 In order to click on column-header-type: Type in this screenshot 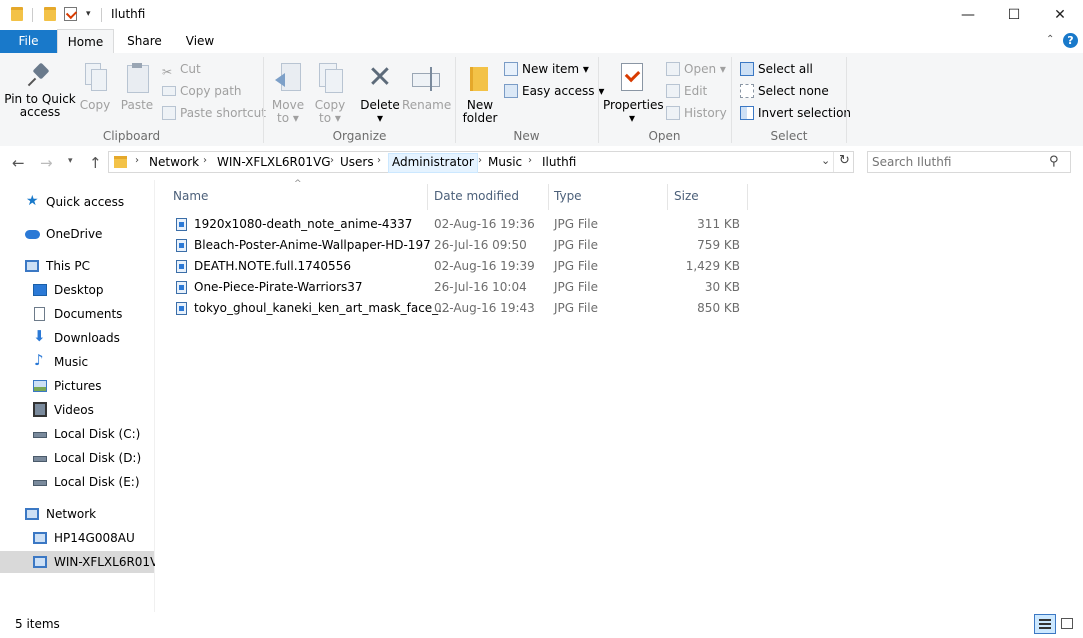, I will do `click(568, 198)`.